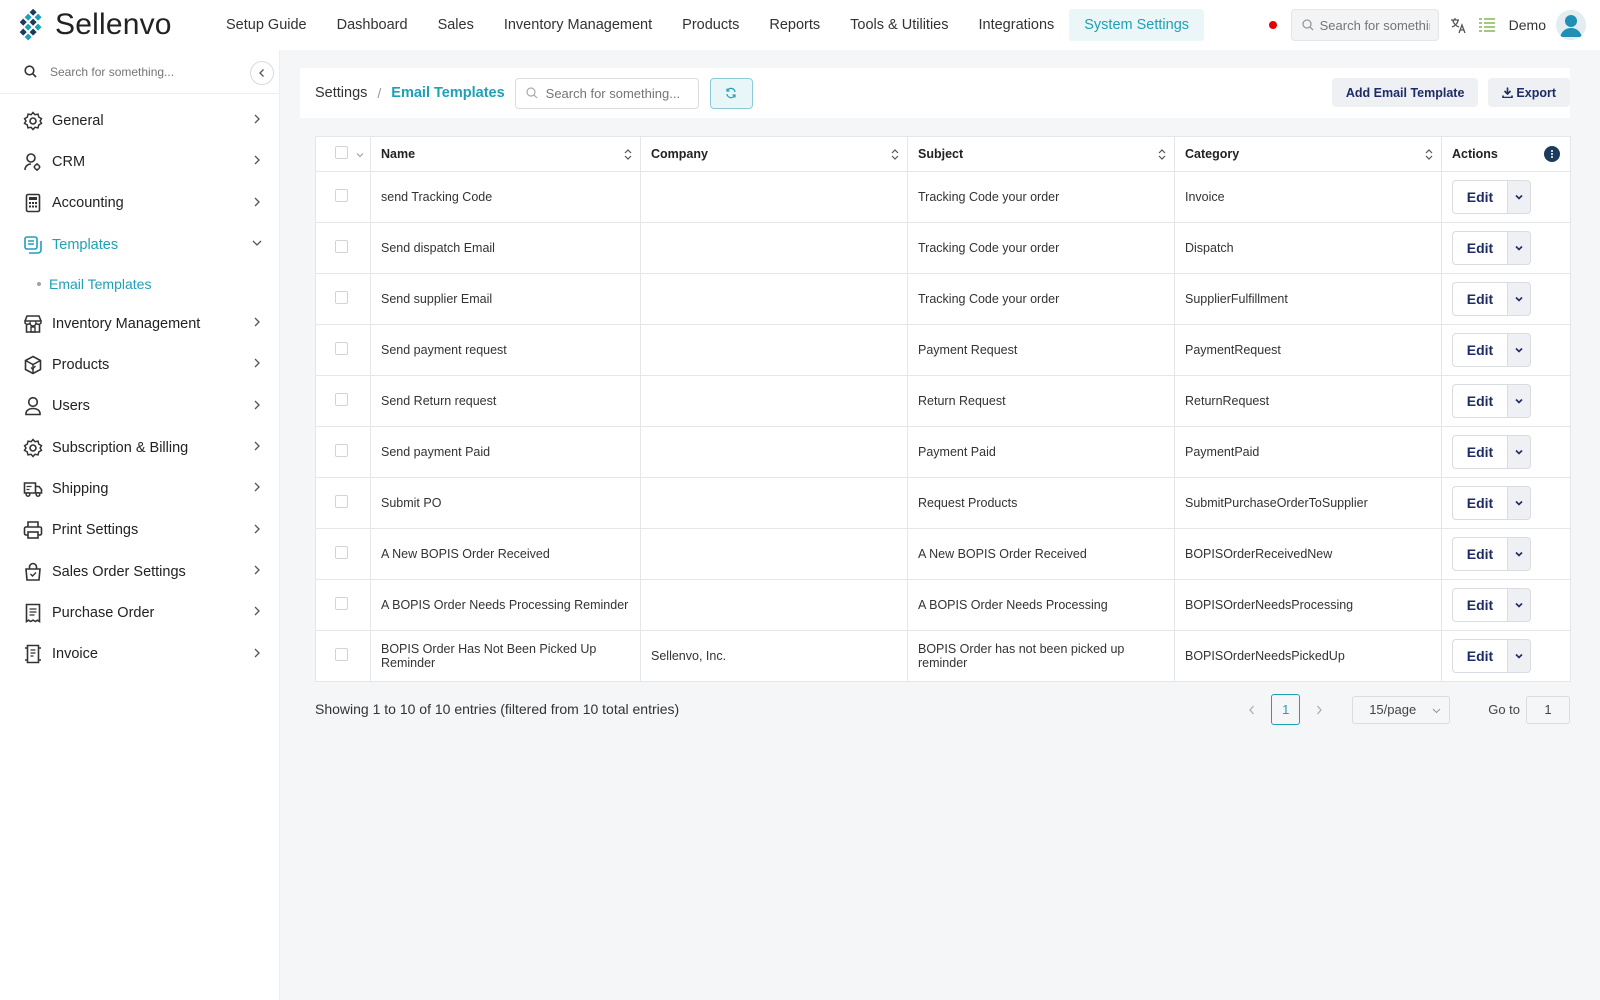 The width and height of the screenshot is (1600, 1000). What do you see at coordinates (794, 25) in the screenshot?
I see `nav-reports: Reports` at bounding box center [794, 25].